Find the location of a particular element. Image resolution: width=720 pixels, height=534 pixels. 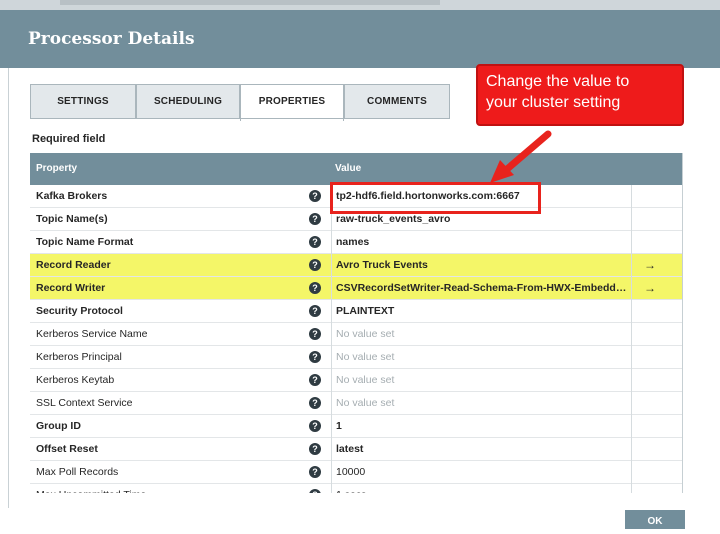

property-name: Kerberos Service Name is located at coordinates (92, 334).